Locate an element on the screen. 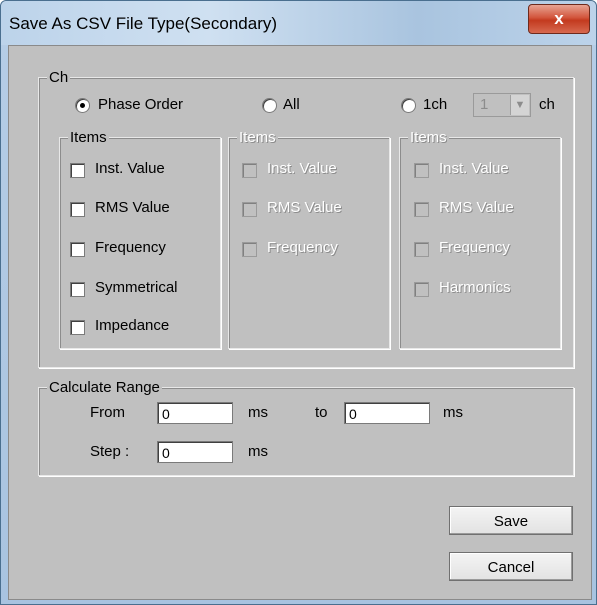  channel-select-value: 1 is located at coordinates (484, 104).